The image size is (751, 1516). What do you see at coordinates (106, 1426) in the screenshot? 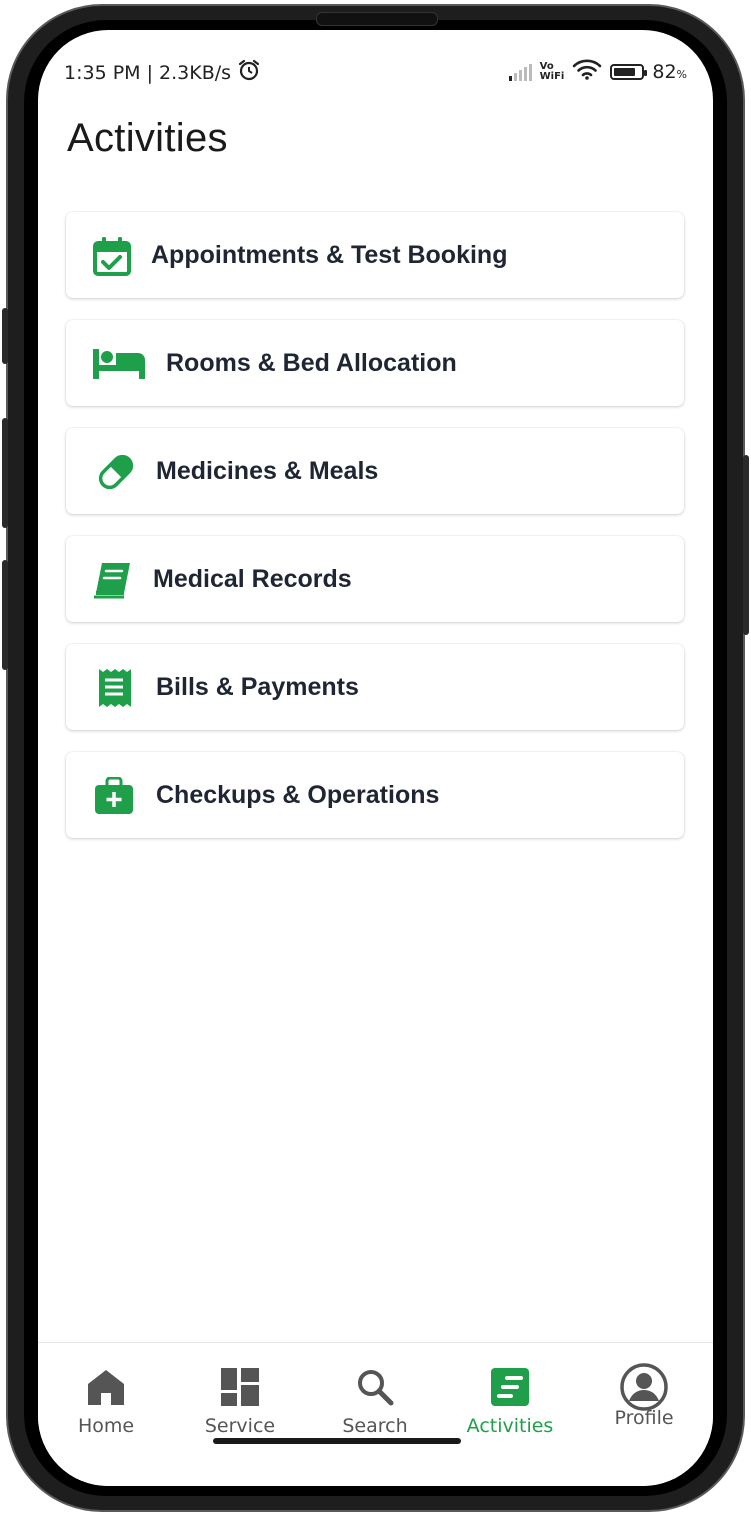
I see `nav-label: Home` at bounding box center [106, 1426].